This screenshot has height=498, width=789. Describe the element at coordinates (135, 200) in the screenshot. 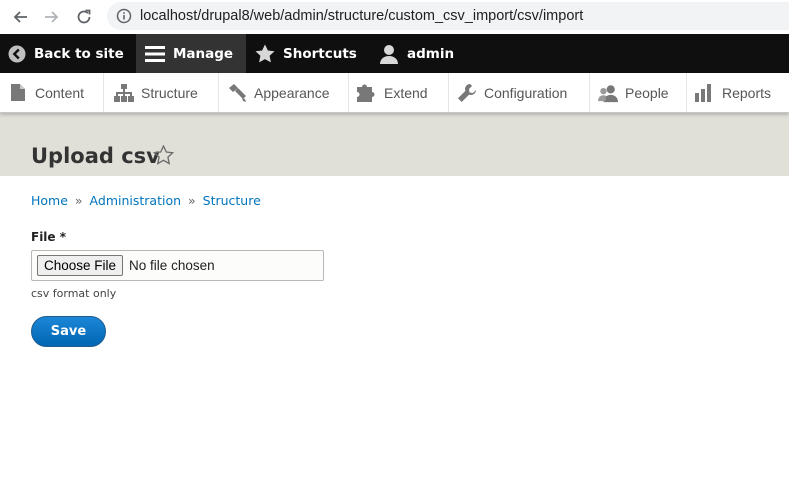

I see `breadcrumb-administration: Administration` at that location.